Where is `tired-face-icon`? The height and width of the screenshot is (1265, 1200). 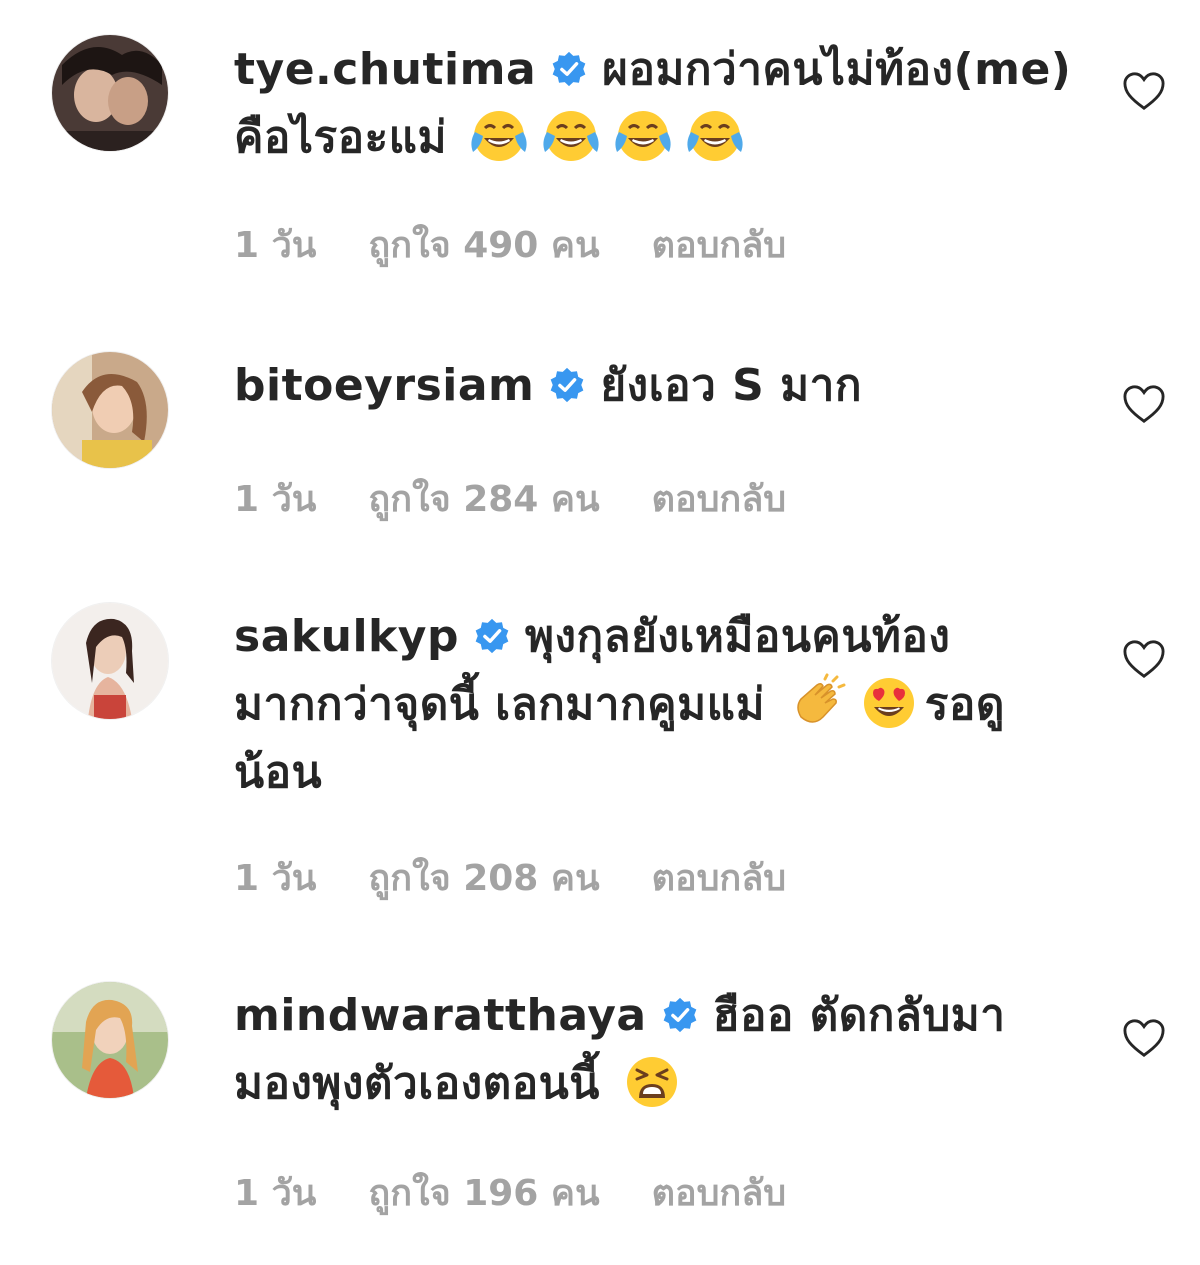 tired-face-icon is located at coordinates (651, 1082).